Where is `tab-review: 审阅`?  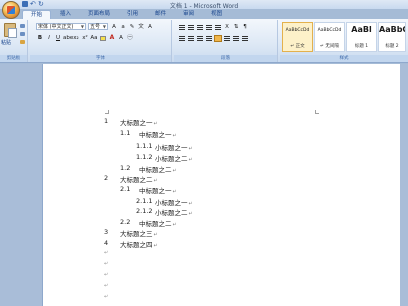
tab-review: 审阅 is located at coordinates (188, 14).